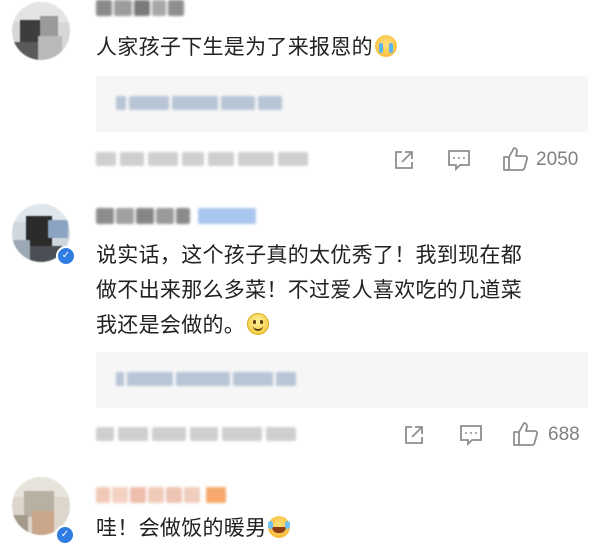 Image resolution: width=600 pixels, height=553 pixels. What do you see at coordinates (309, 255) in the screenshot?
I see `comment-line: 说实话，这个孩子真的太优秀了！我到现在都` at bounding box center [309, 255].